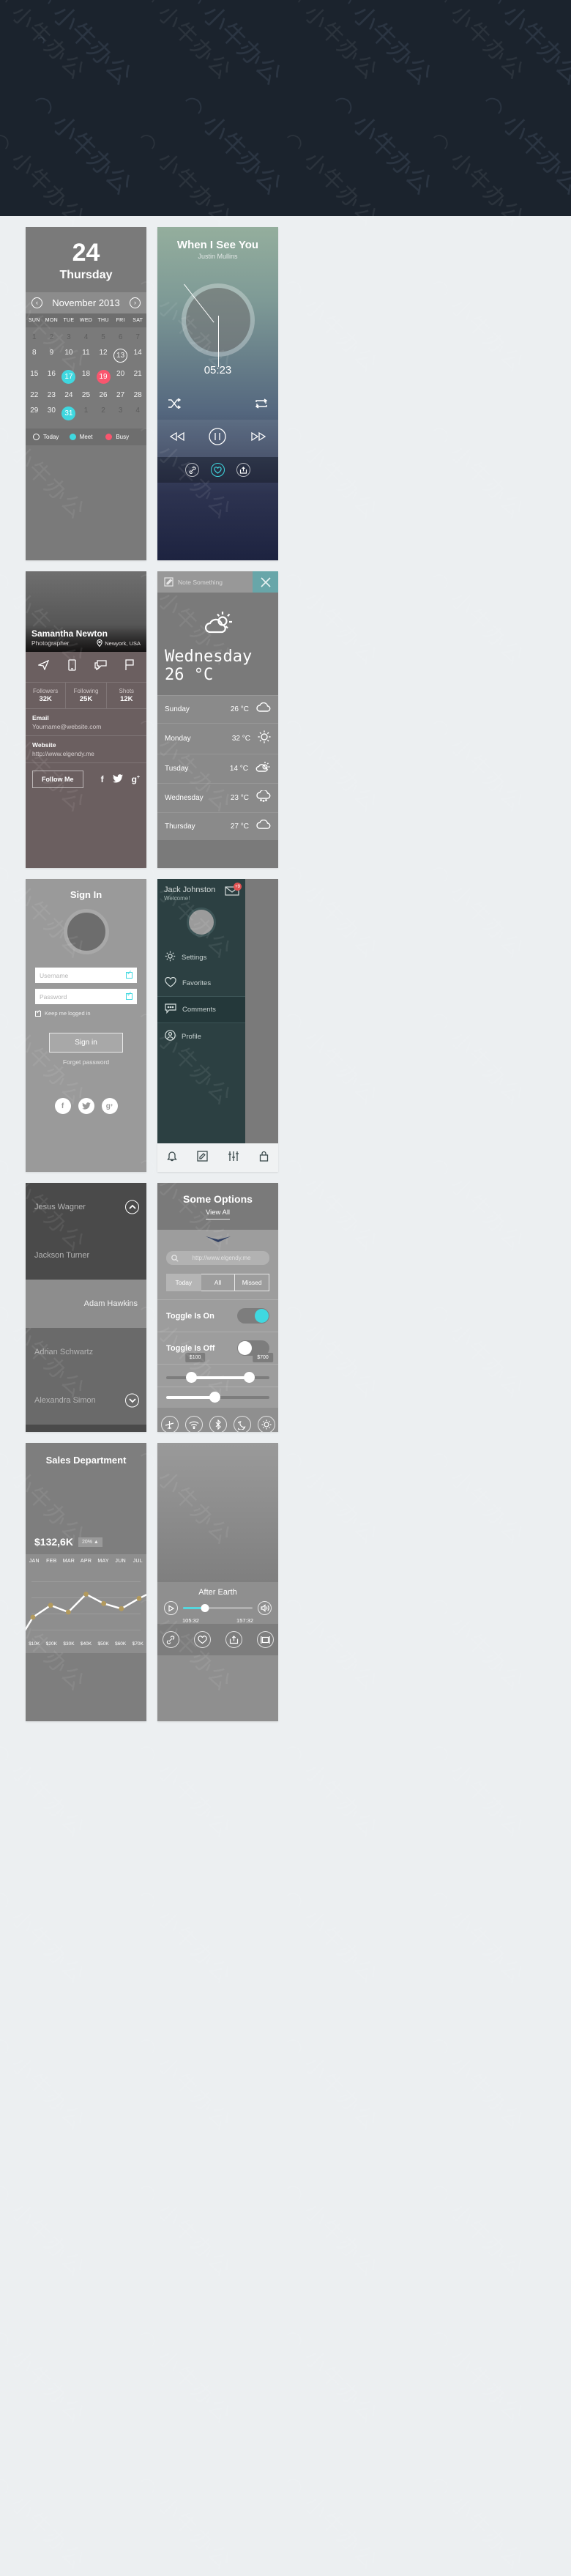 The image size is (571, 2576). I want to click on list-item: Adrian Schwartz, so click(86, 1352).